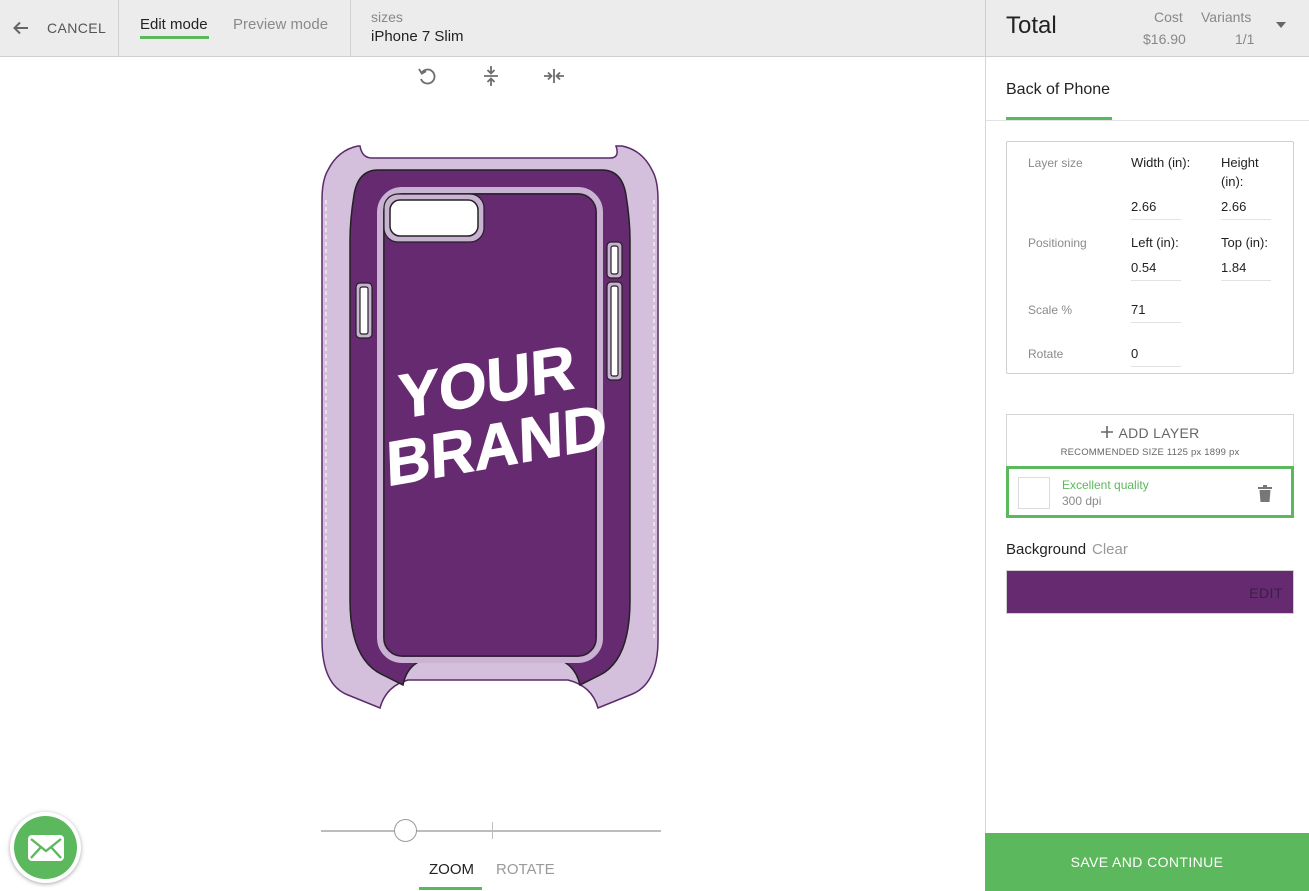  I want to click on save-label: SAVE AND CONTINUE, so click(1147, 862).